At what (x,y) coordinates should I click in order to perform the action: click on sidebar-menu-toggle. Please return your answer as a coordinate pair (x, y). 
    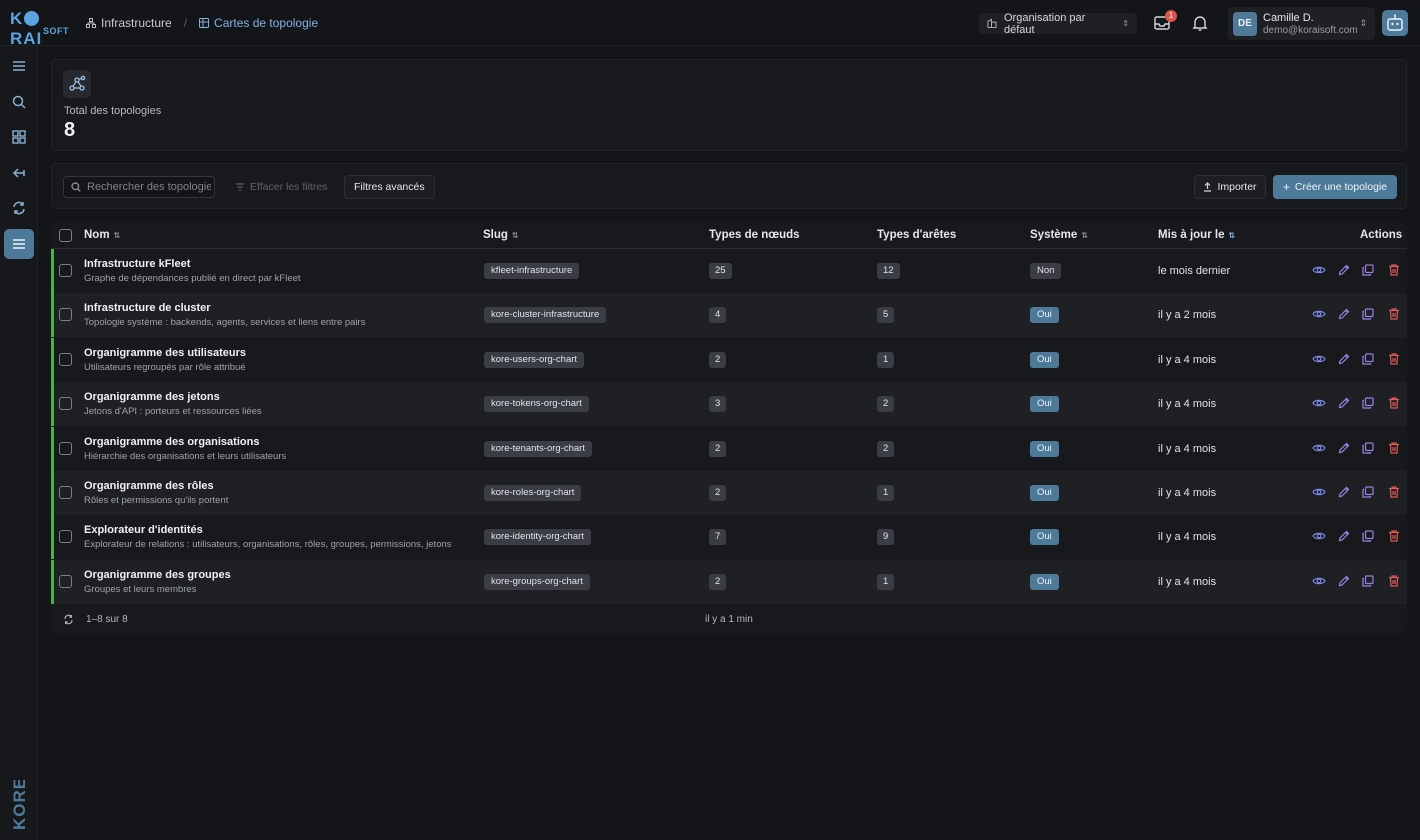
    Looking at the image, I should click on (19, 66).